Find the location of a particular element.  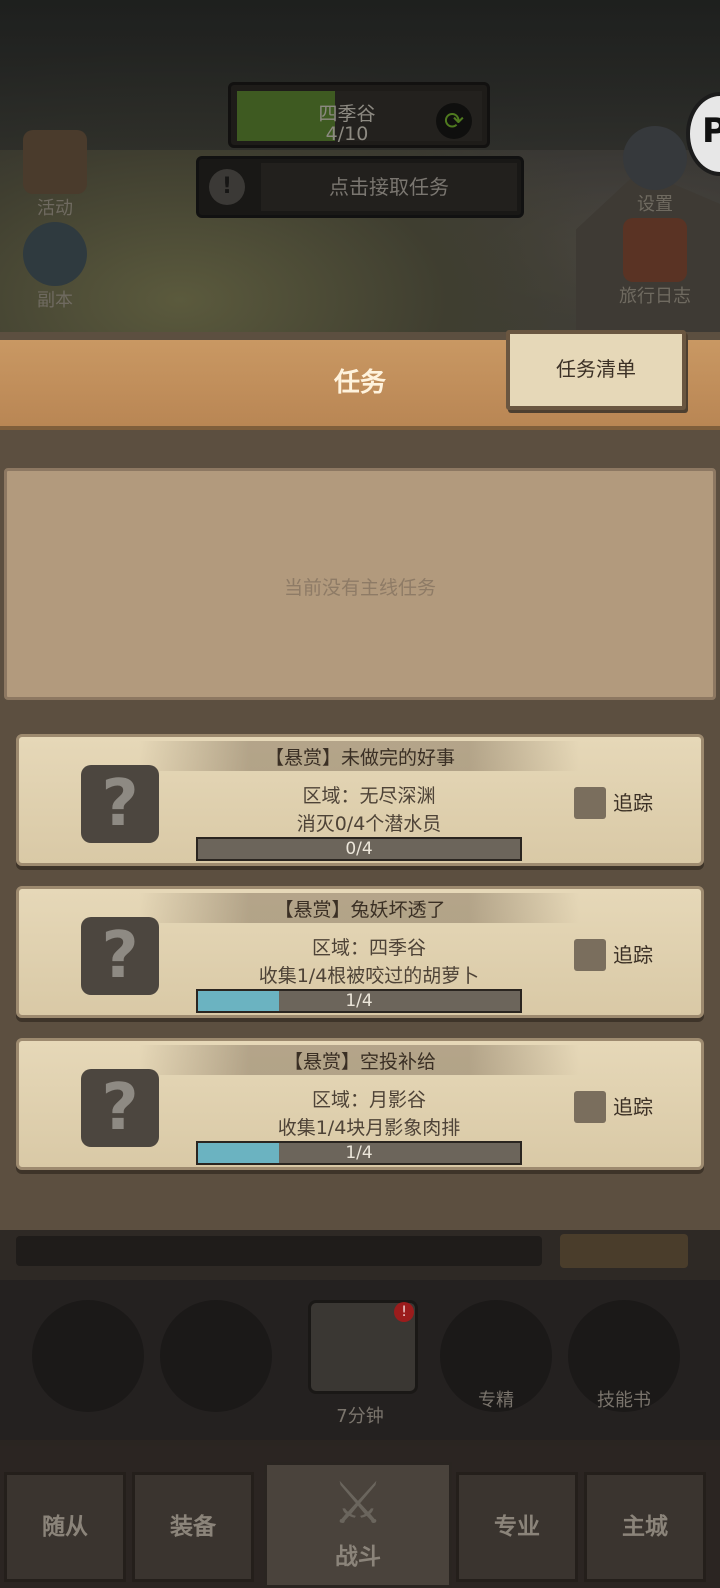

journal-button: 旅行日志 is located at coordinates (655, 263).